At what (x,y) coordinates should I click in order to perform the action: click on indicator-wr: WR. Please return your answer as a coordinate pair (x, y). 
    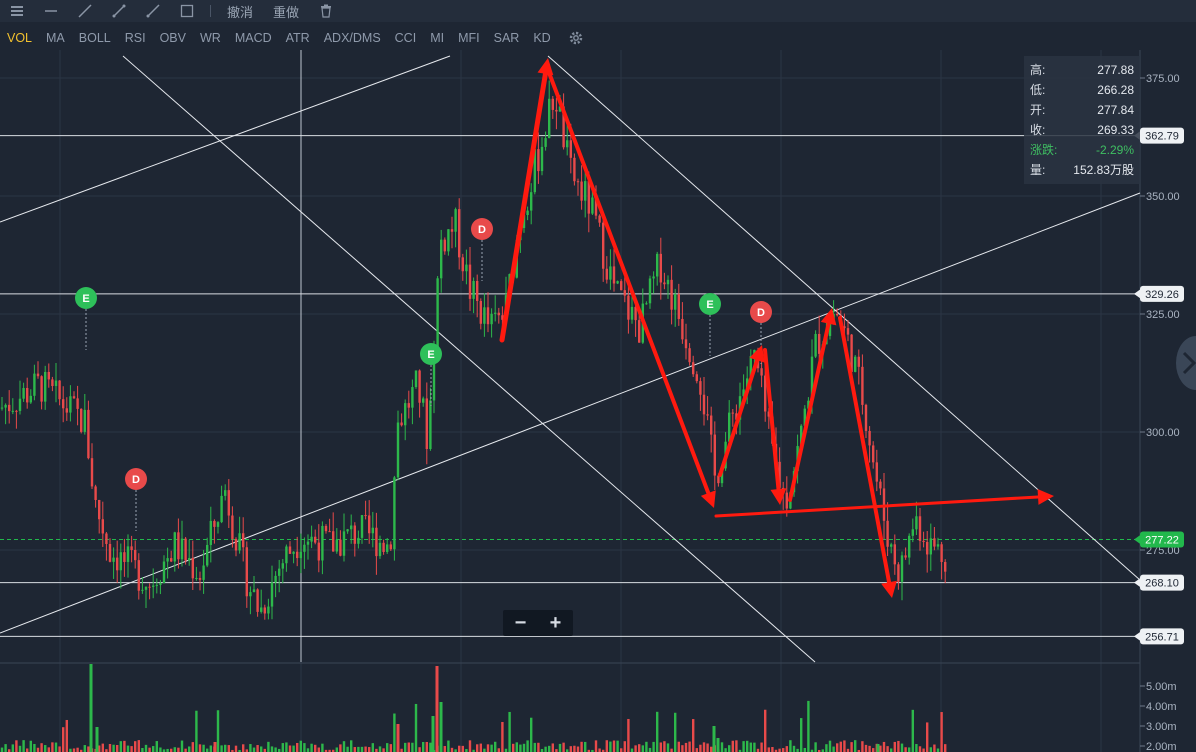
    Looking at the image, I should click on (210, 38).